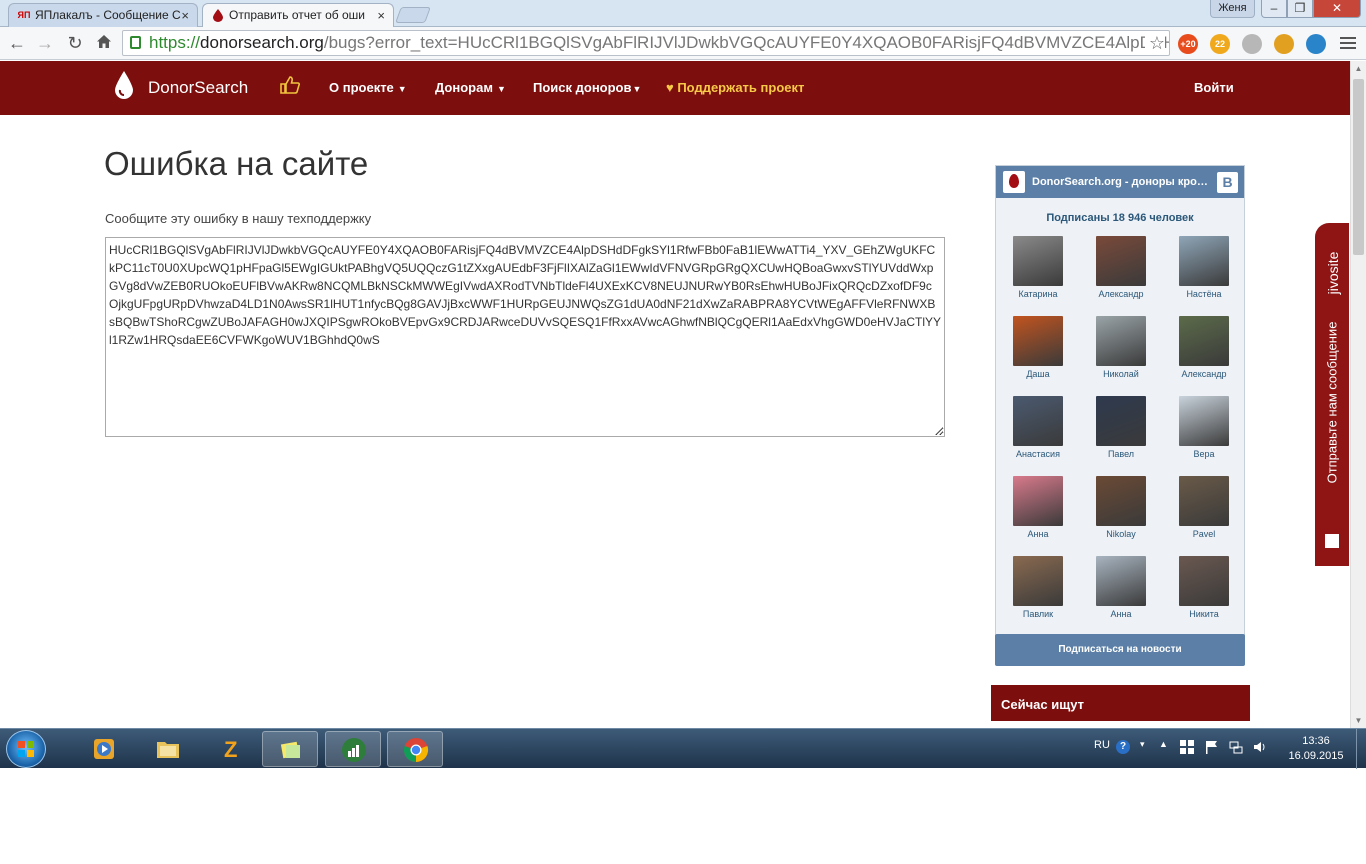 This screenshot has height=864, width=1366. What do you see at coordinates (1212, 747) in the screenshot?
I see `action-center-flag-icon` at bounding box center [1212, 747].